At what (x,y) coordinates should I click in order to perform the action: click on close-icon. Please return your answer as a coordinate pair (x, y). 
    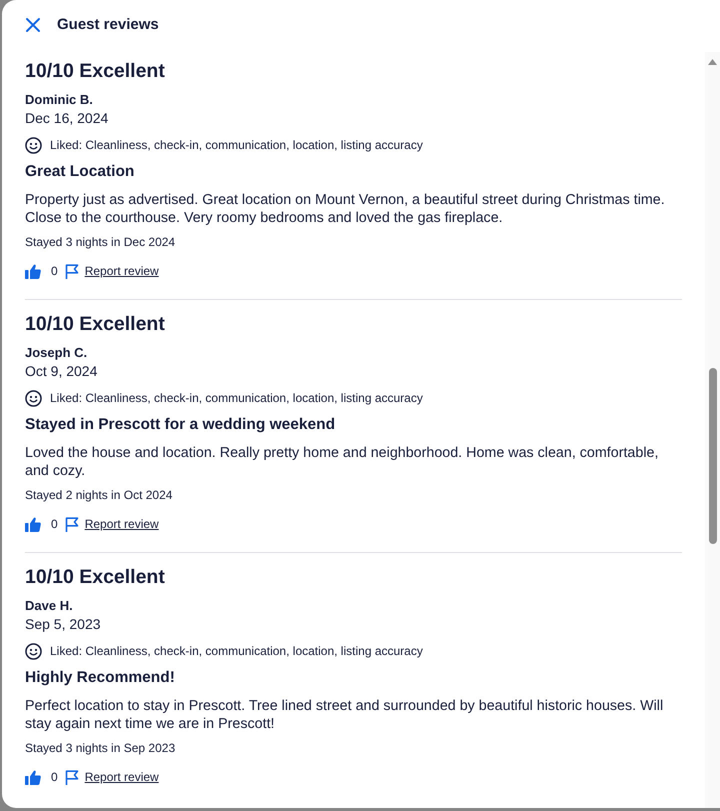
    Looking at the image, I should click on (33, 25).